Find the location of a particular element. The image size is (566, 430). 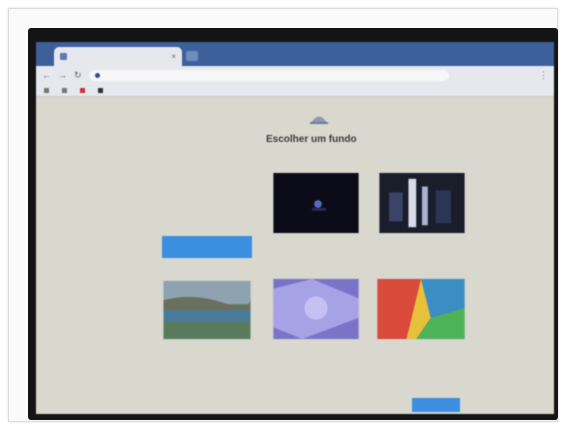

next-button is located at coordinates (436, 405).